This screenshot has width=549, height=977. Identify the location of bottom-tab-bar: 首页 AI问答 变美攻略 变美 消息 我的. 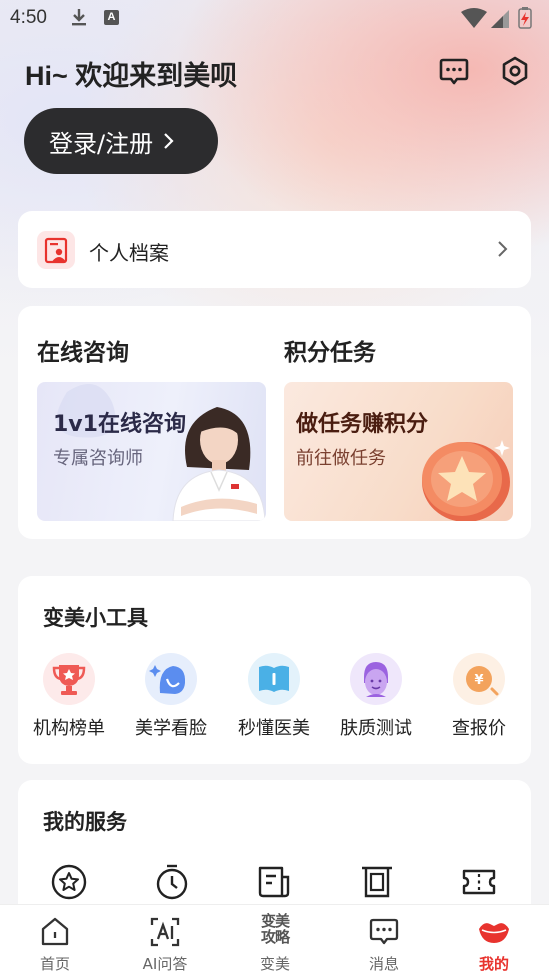
(274, 940).